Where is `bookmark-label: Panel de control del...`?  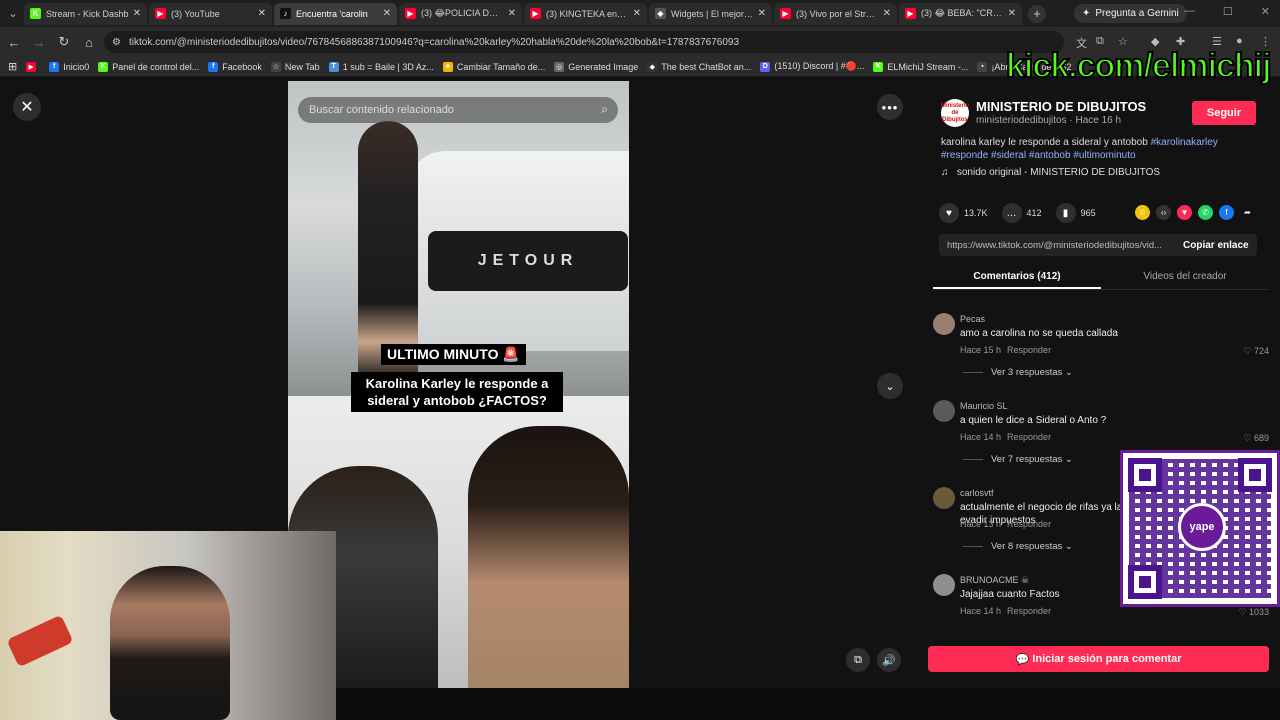
bookmark-label: Panel de control del... is located at coordinates (156, 66).